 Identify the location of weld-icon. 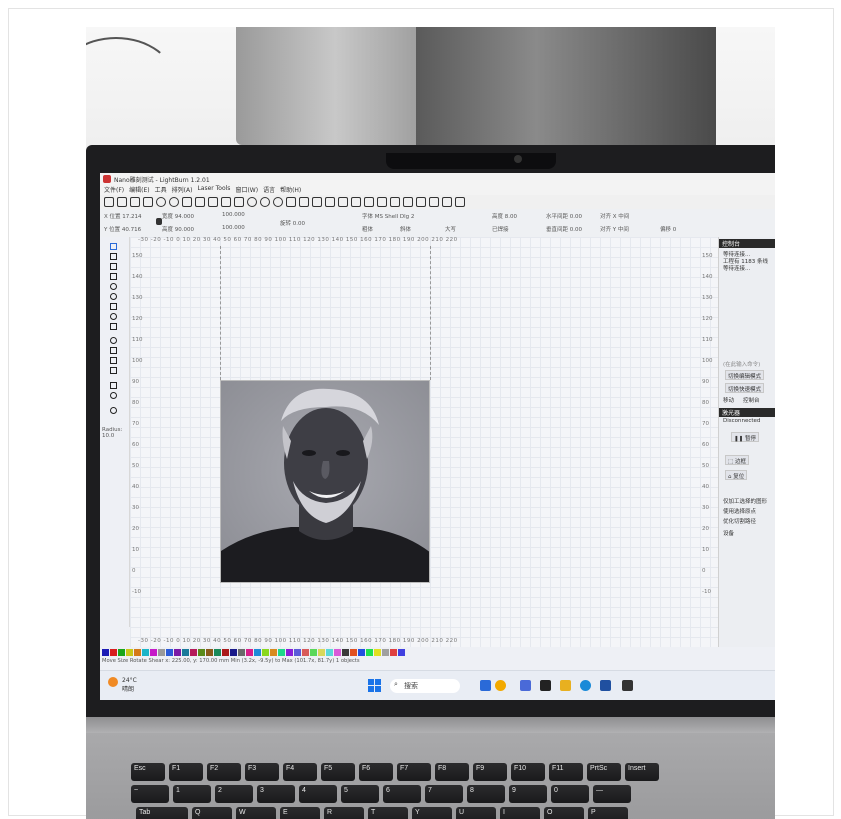
(421, 202).